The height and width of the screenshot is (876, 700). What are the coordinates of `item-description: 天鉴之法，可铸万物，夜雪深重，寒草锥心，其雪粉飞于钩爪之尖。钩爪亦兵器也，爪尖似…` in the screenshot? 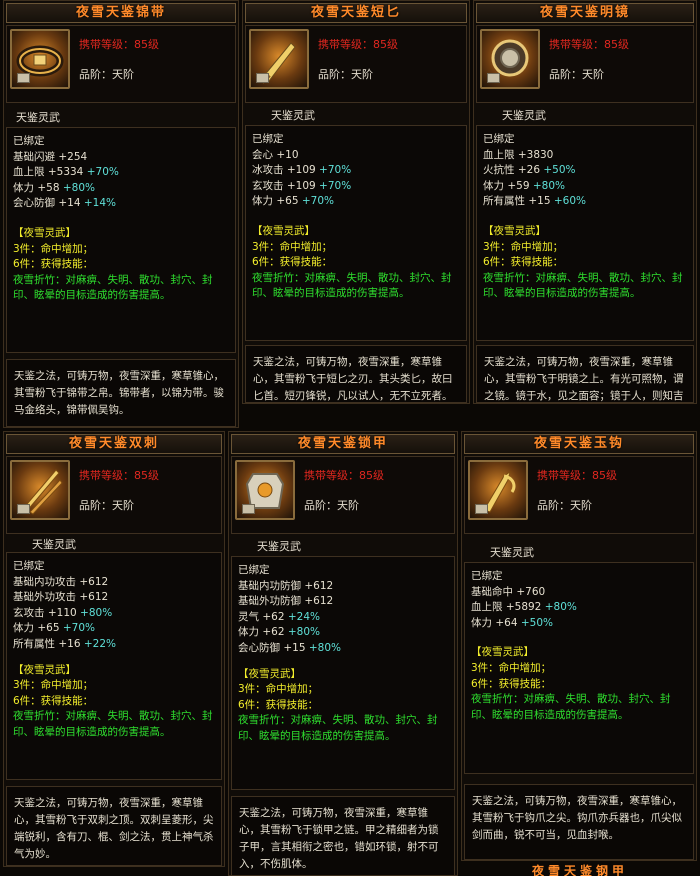 It's located at (579, 822).